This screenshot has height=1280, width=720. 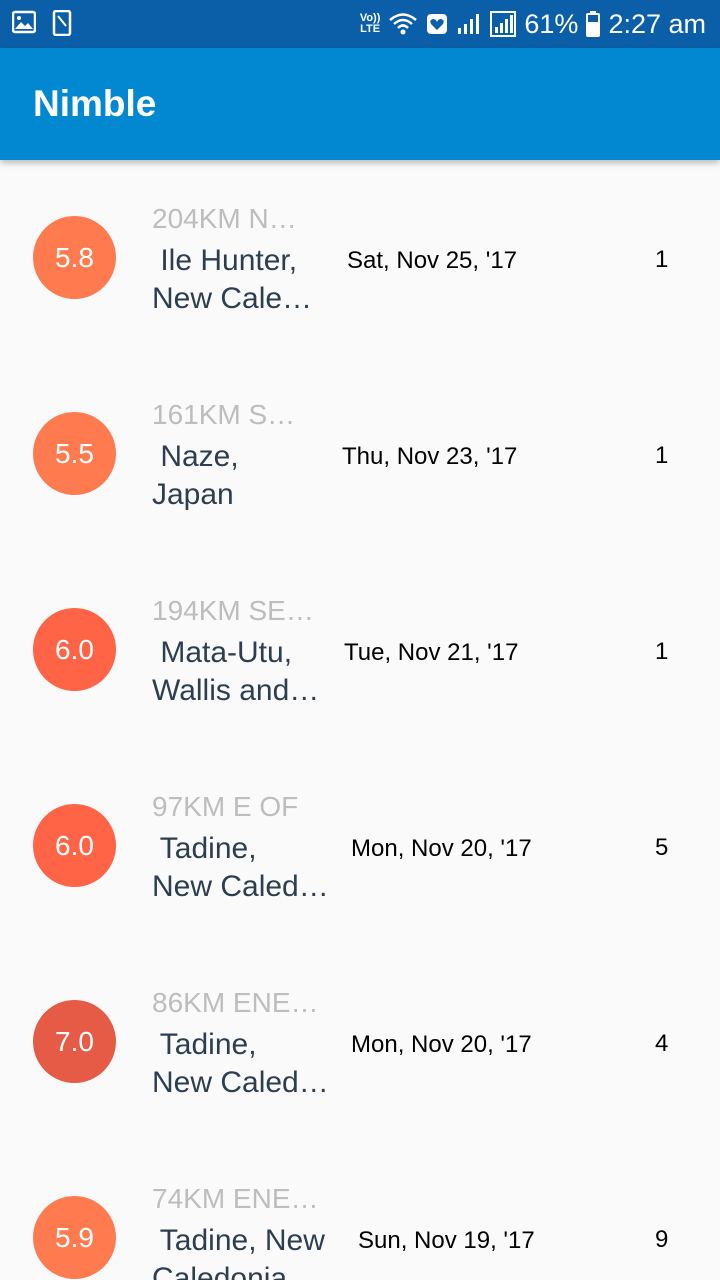 I want to click on status-bar: Vo)) LTE 61% 2:27 am, so click(x=360, y=24).